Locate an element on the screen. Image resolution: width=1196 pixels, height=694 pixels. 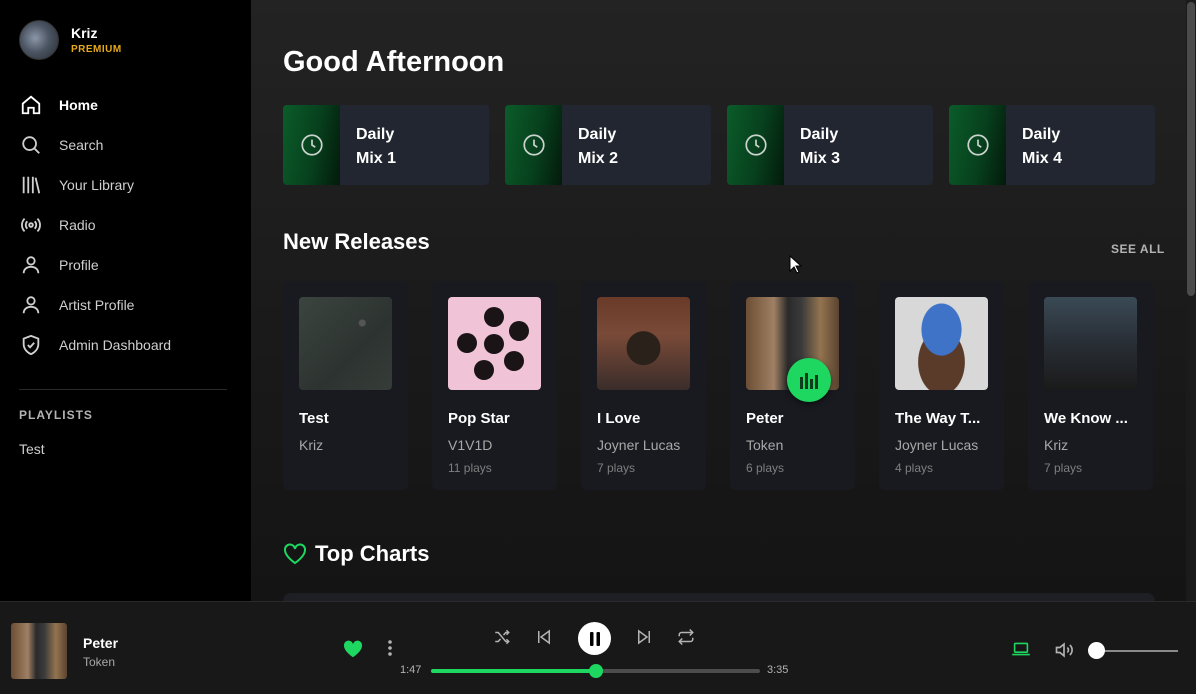
next-button is located at coordinates (644, 637).